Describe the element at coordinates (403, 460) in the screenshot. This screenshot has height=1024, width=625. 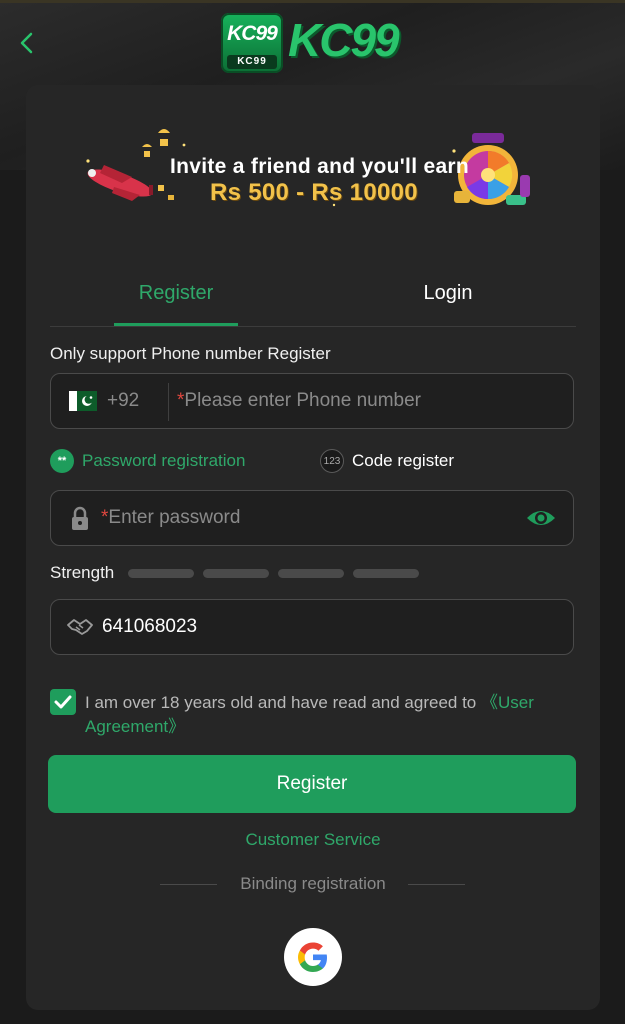
I see `code-register-label: Code register` at that location.